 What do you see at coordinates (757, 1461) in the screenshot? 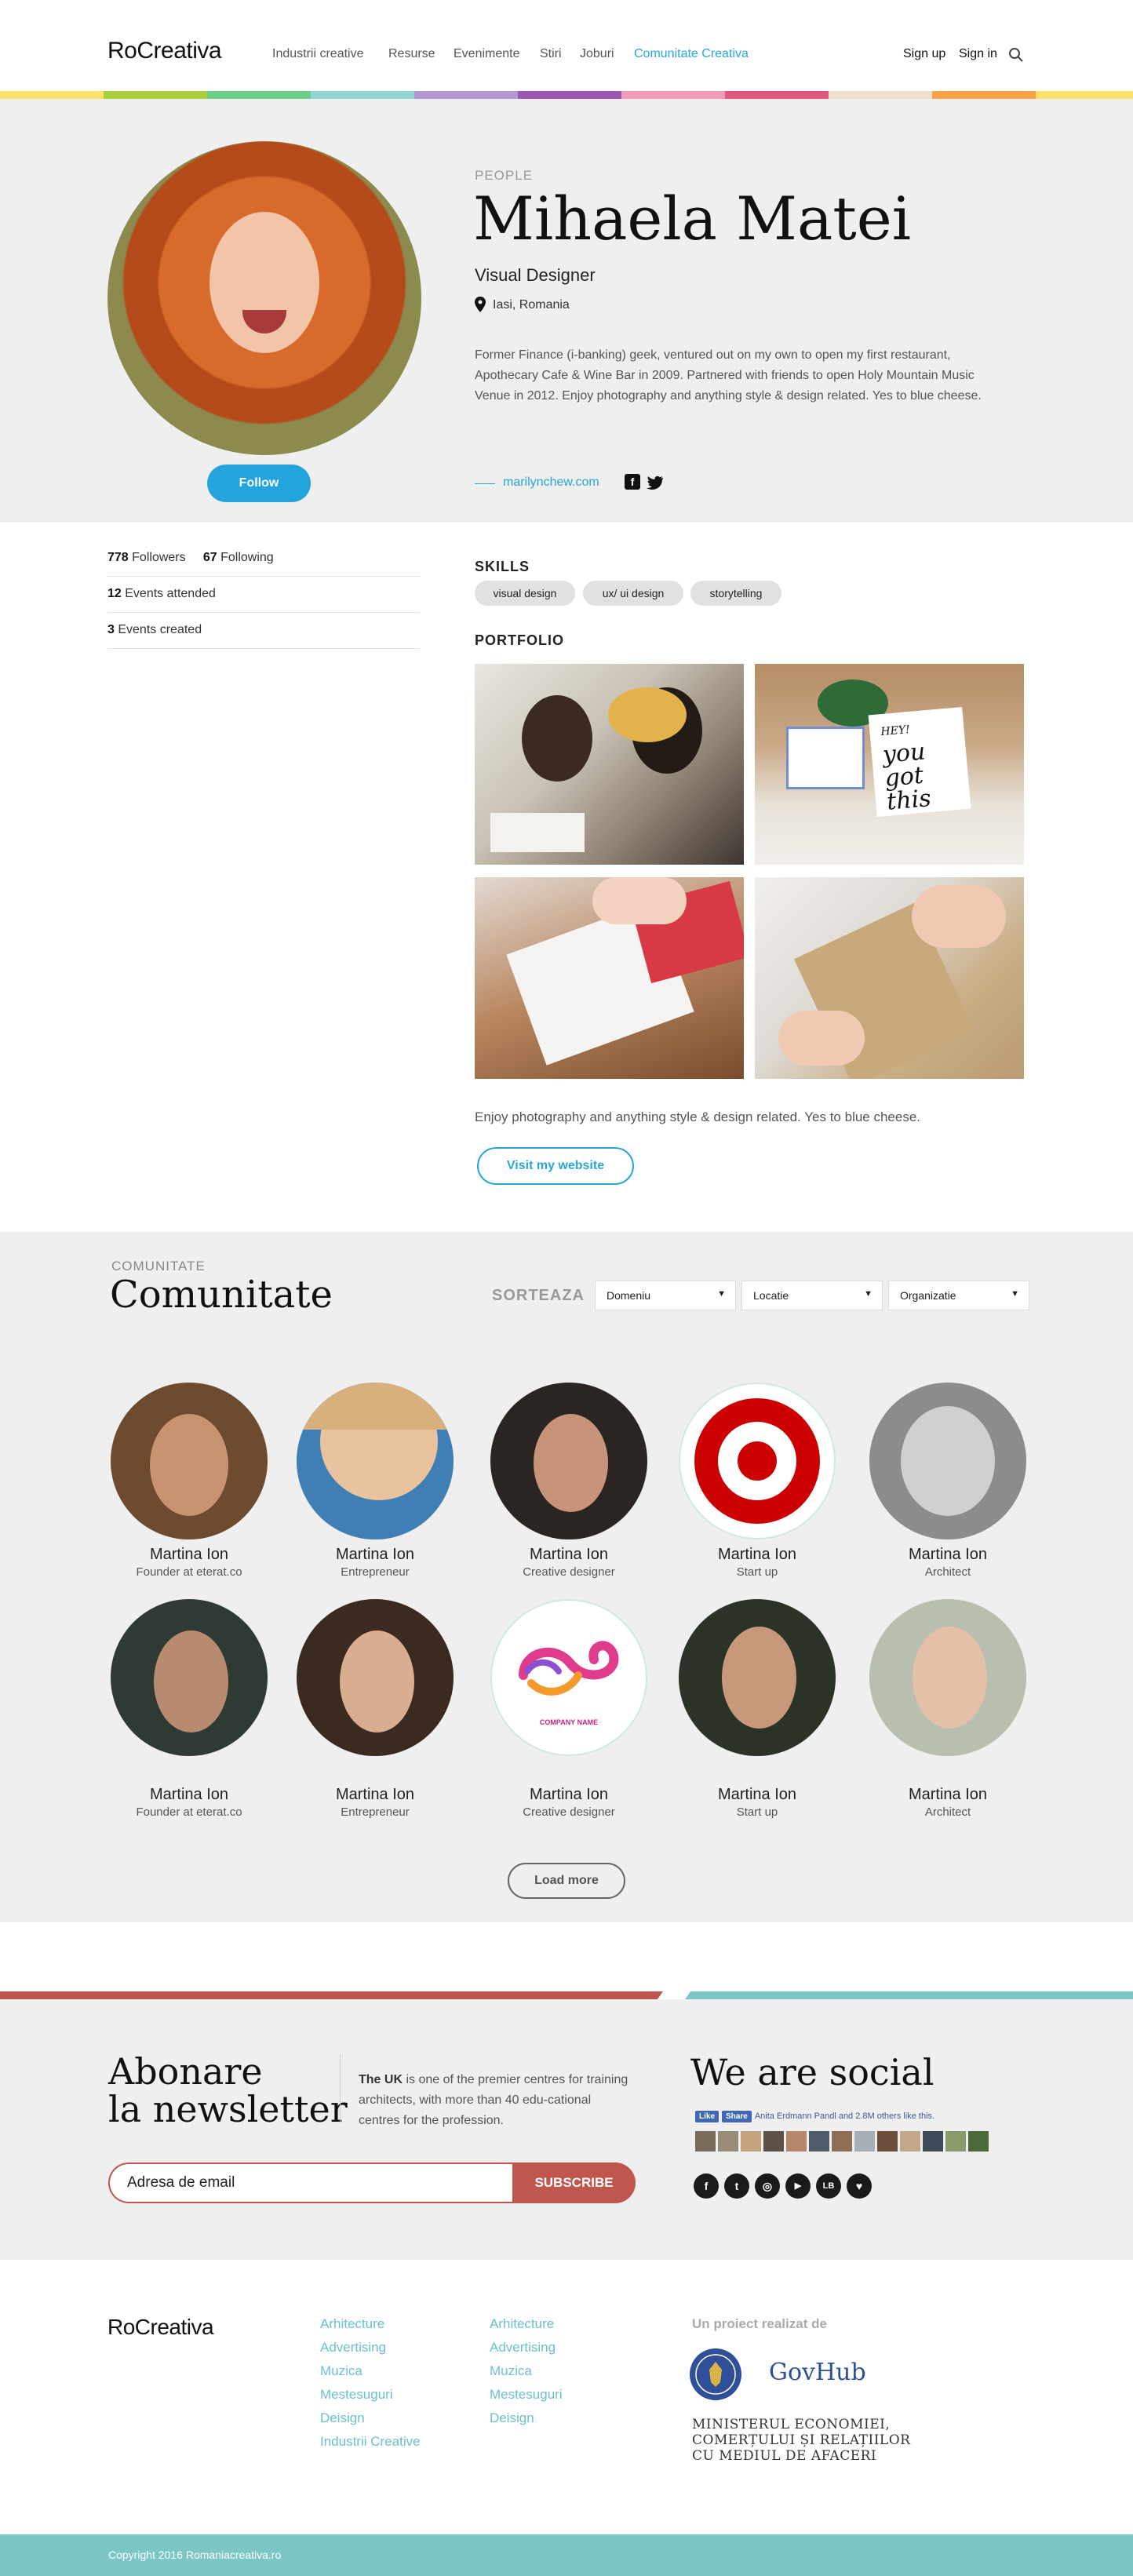
I see `target-ring` at bounding box center [757, 1461].